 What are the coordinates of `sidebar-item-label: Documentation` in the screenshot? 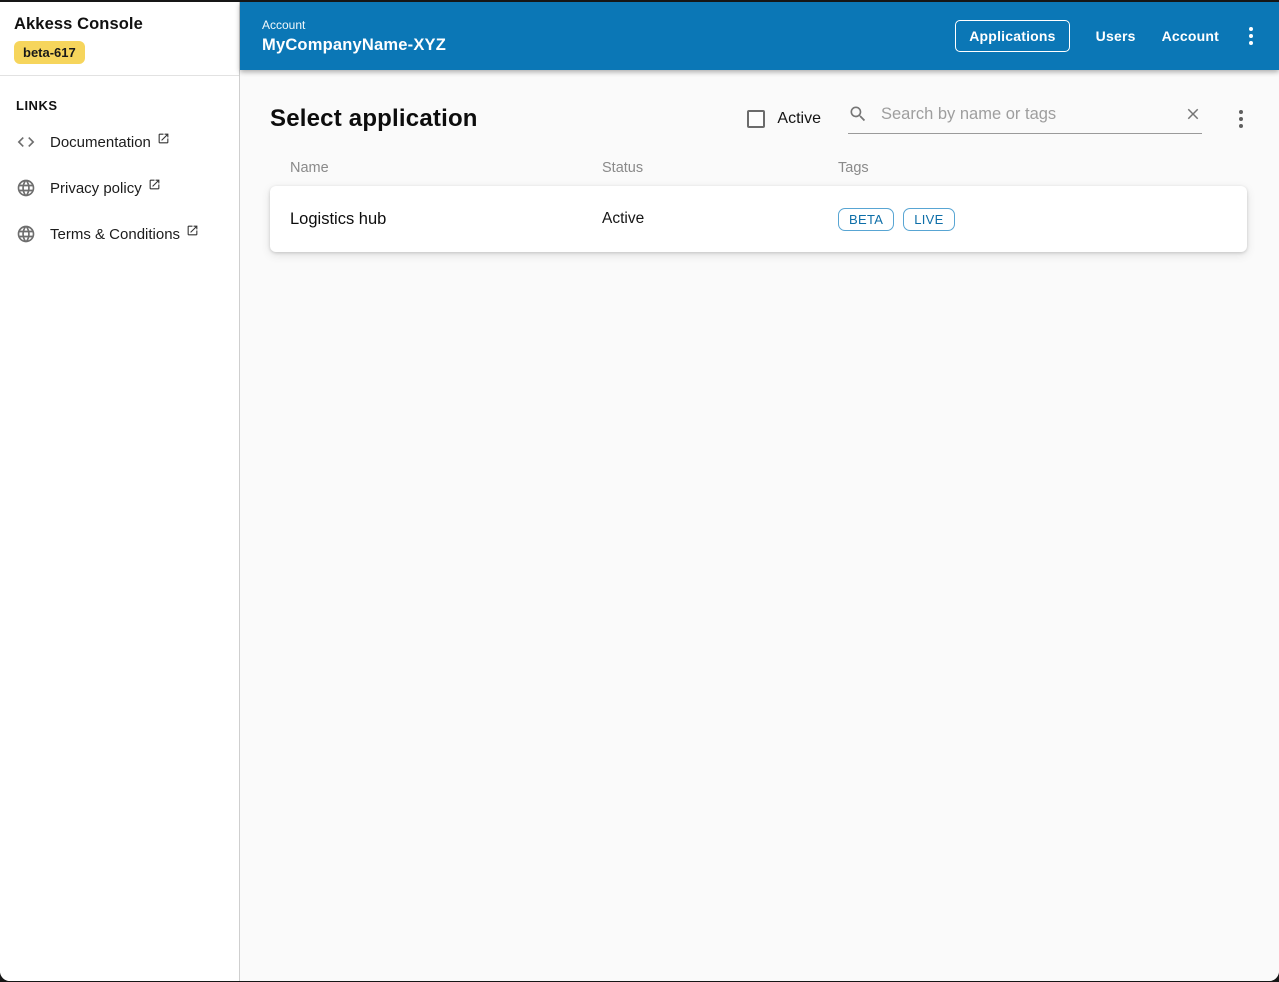 It's located at (100, 142).